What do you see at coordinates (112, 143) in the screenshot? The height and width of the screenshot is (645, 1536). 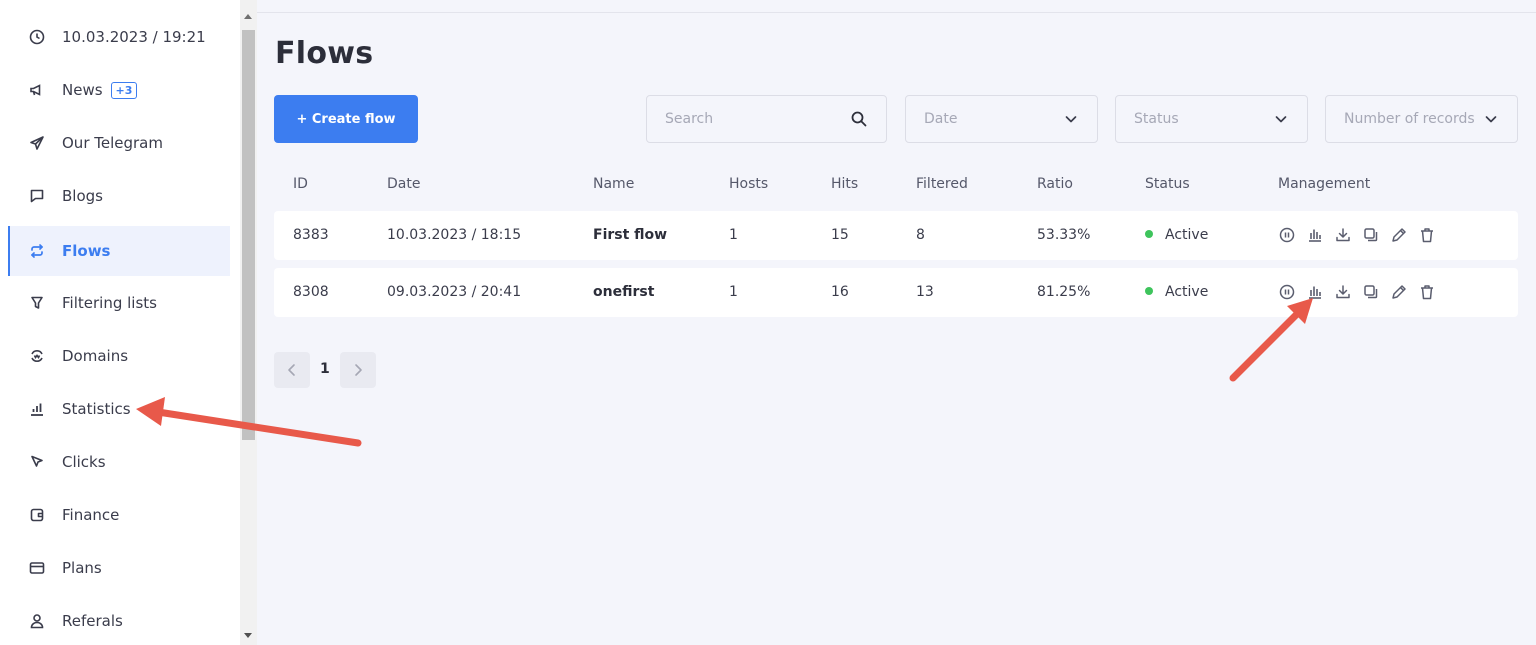 I see `sidebar-item-label: Our Telegram` at bounding box center [112, 143].